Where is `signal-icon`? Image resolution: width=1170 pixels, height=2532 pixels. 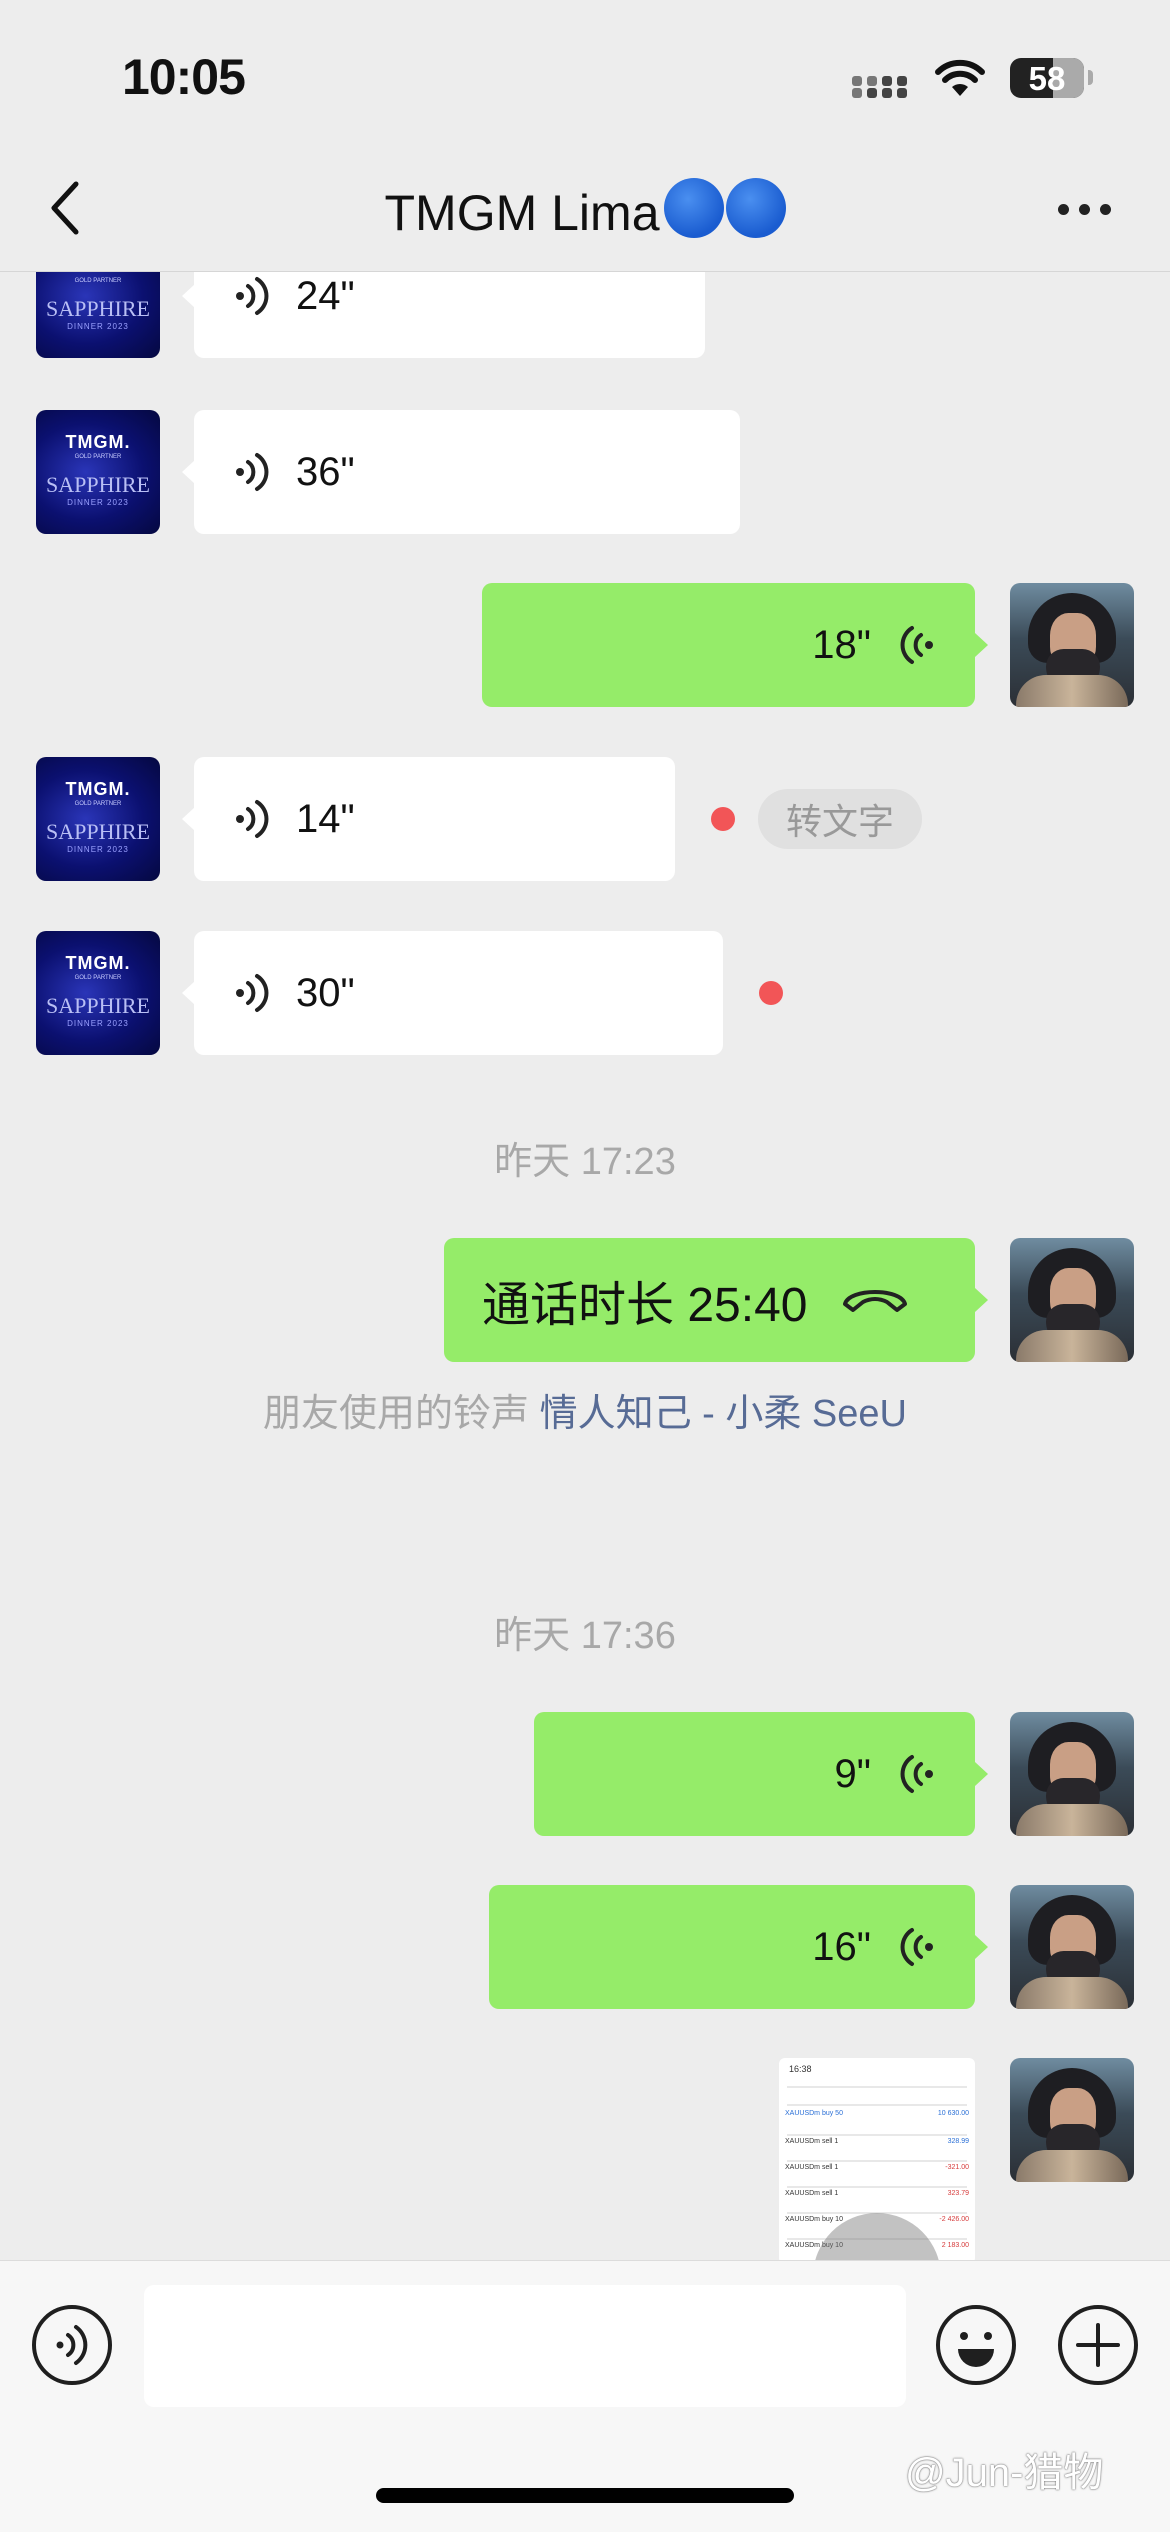
signal-icon is located at coordinates (884, 82).